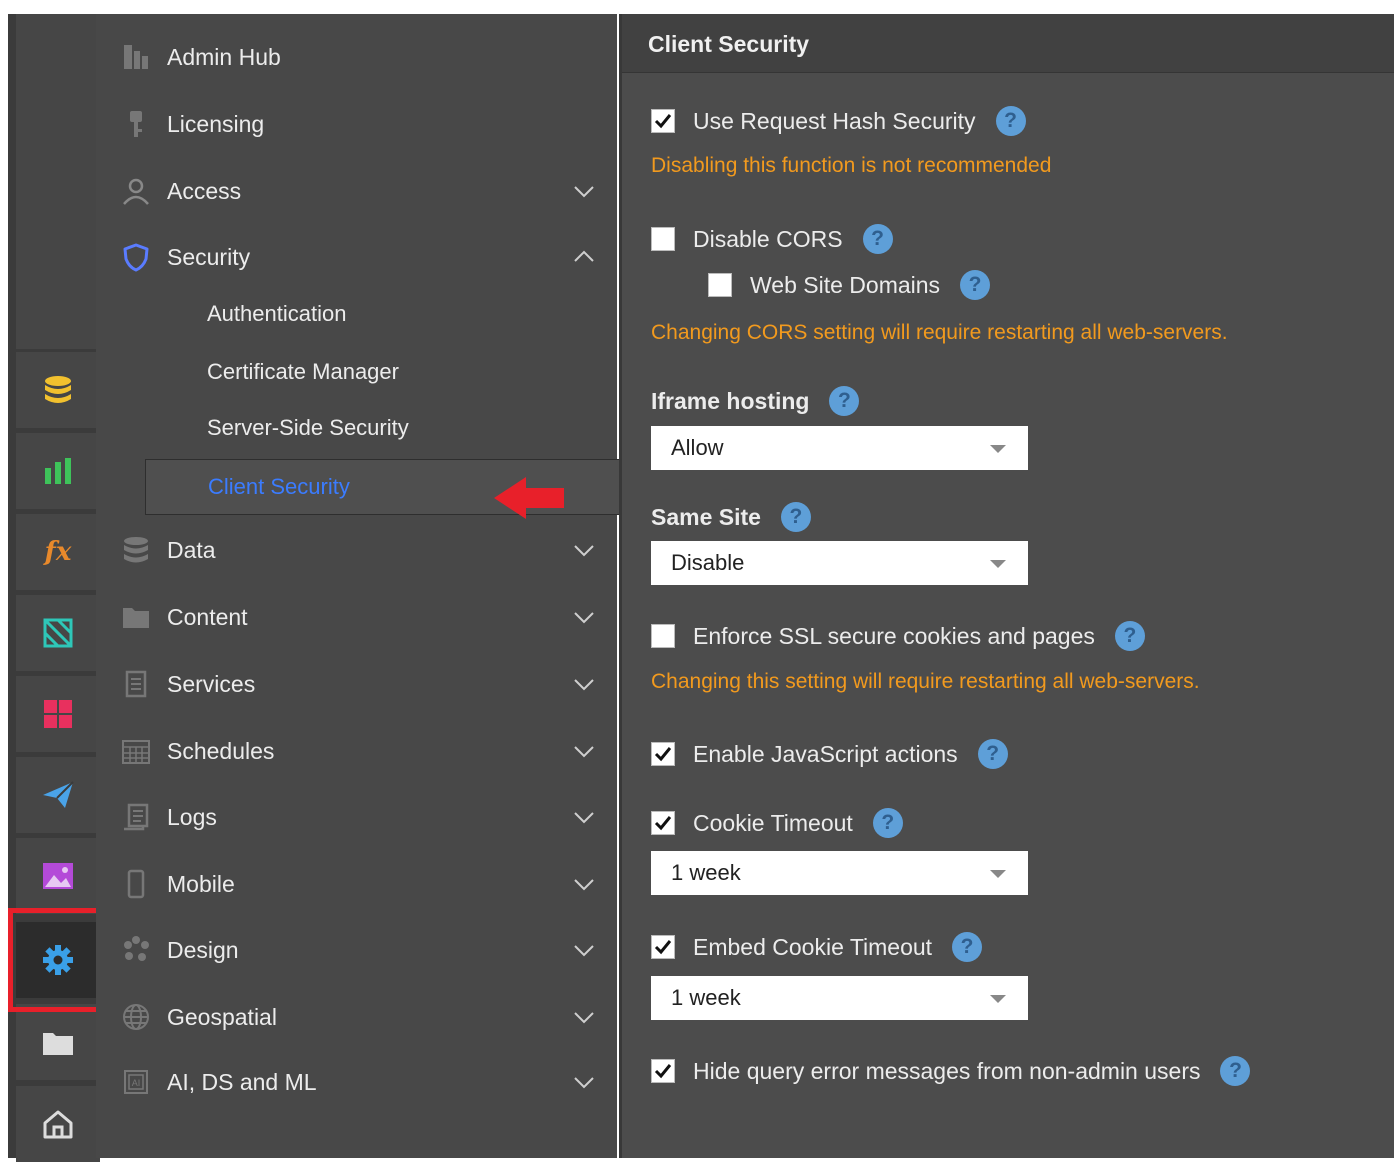 This screenshot has width=1394, height=1162. What do you see at coordinates (730, 400) in the screenshot?
I see `iframe-hosting-label: Iframe hosting` at bounding box center [730, 400].